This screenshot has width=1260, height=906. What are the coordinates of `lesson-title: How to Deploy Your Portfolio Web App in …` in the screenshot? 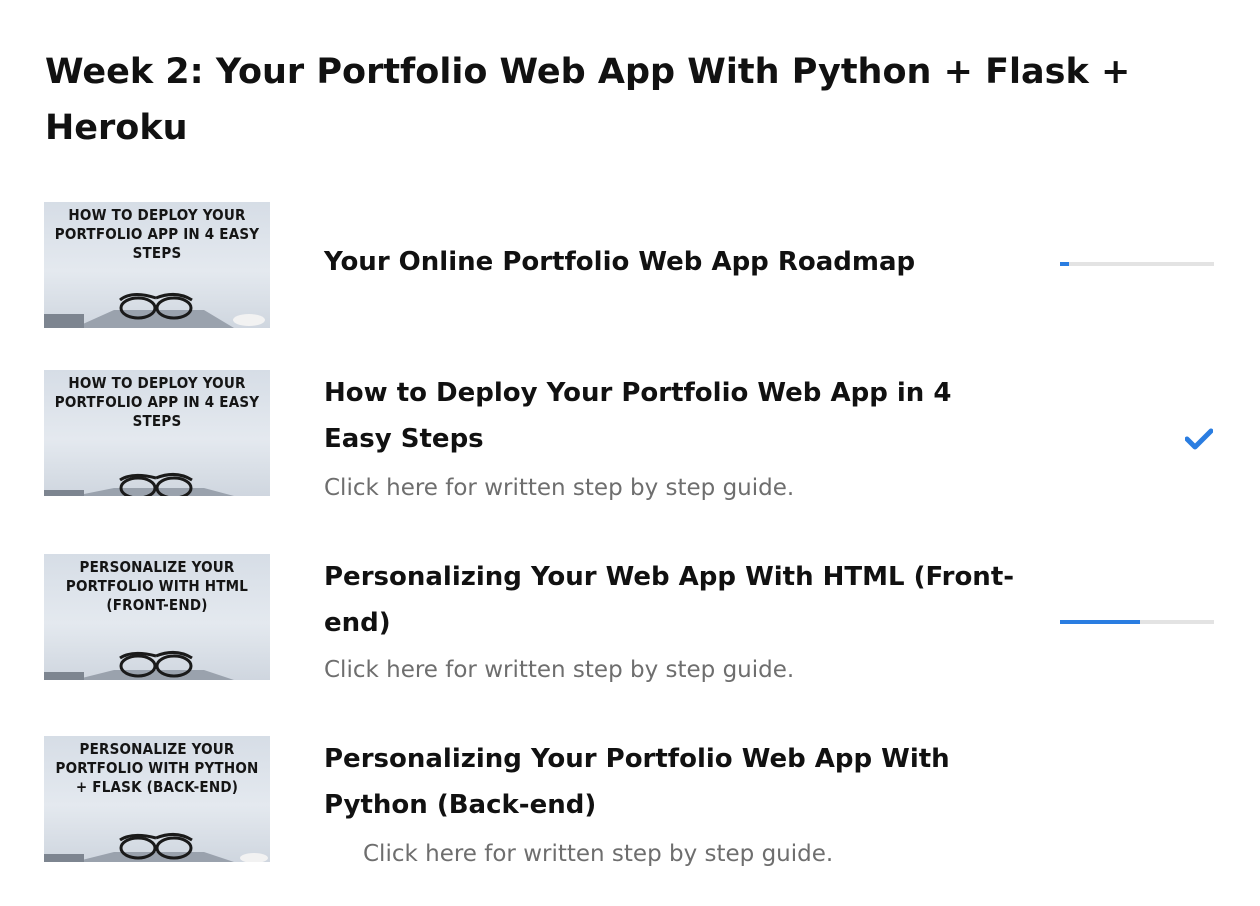 It's located at (674, 416).